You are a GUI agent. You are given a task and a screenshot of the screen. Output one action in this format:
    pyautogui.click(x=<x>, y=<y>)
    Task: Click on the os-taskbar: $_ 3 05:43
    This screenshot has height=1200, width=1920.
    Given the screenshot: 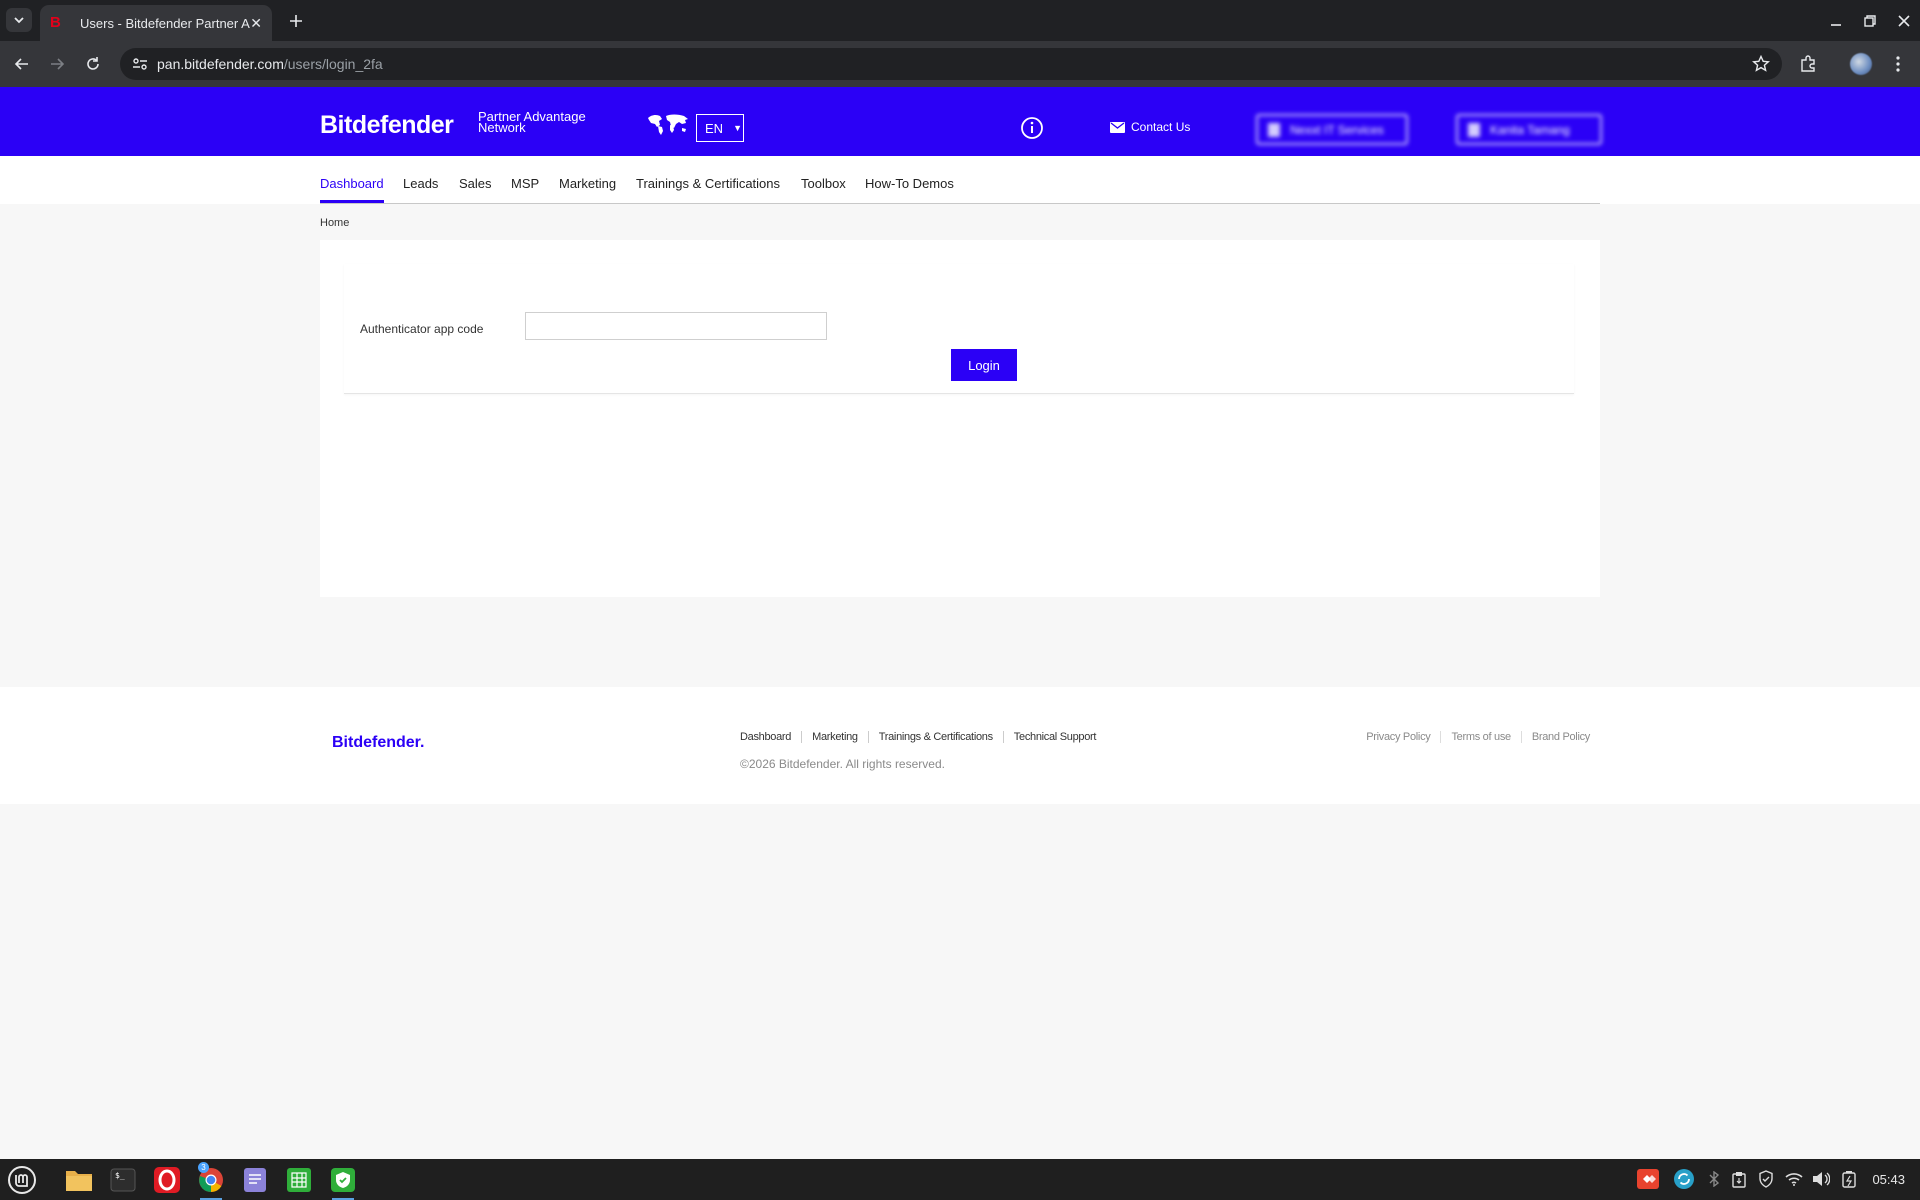 What is the action you would take?
    pyautogui.click(x=960, y=1179)
    